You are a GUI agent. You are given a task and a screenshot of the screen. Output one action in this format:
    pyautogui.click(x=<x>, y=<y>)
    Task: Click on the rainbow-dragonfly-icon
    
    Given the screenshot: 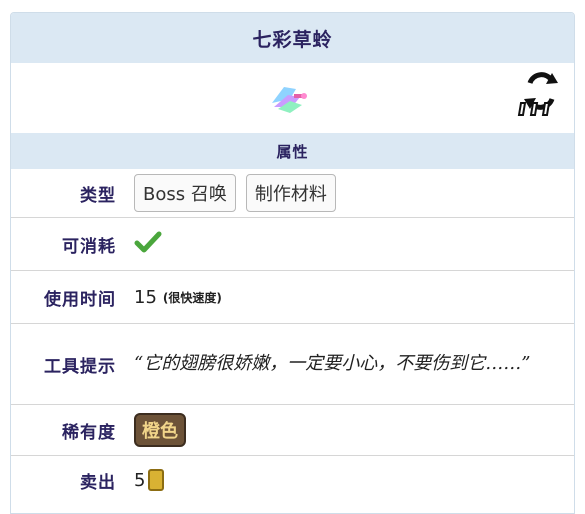 What is the action you would take?
    pyautogui.click(x=288, y=99)
    